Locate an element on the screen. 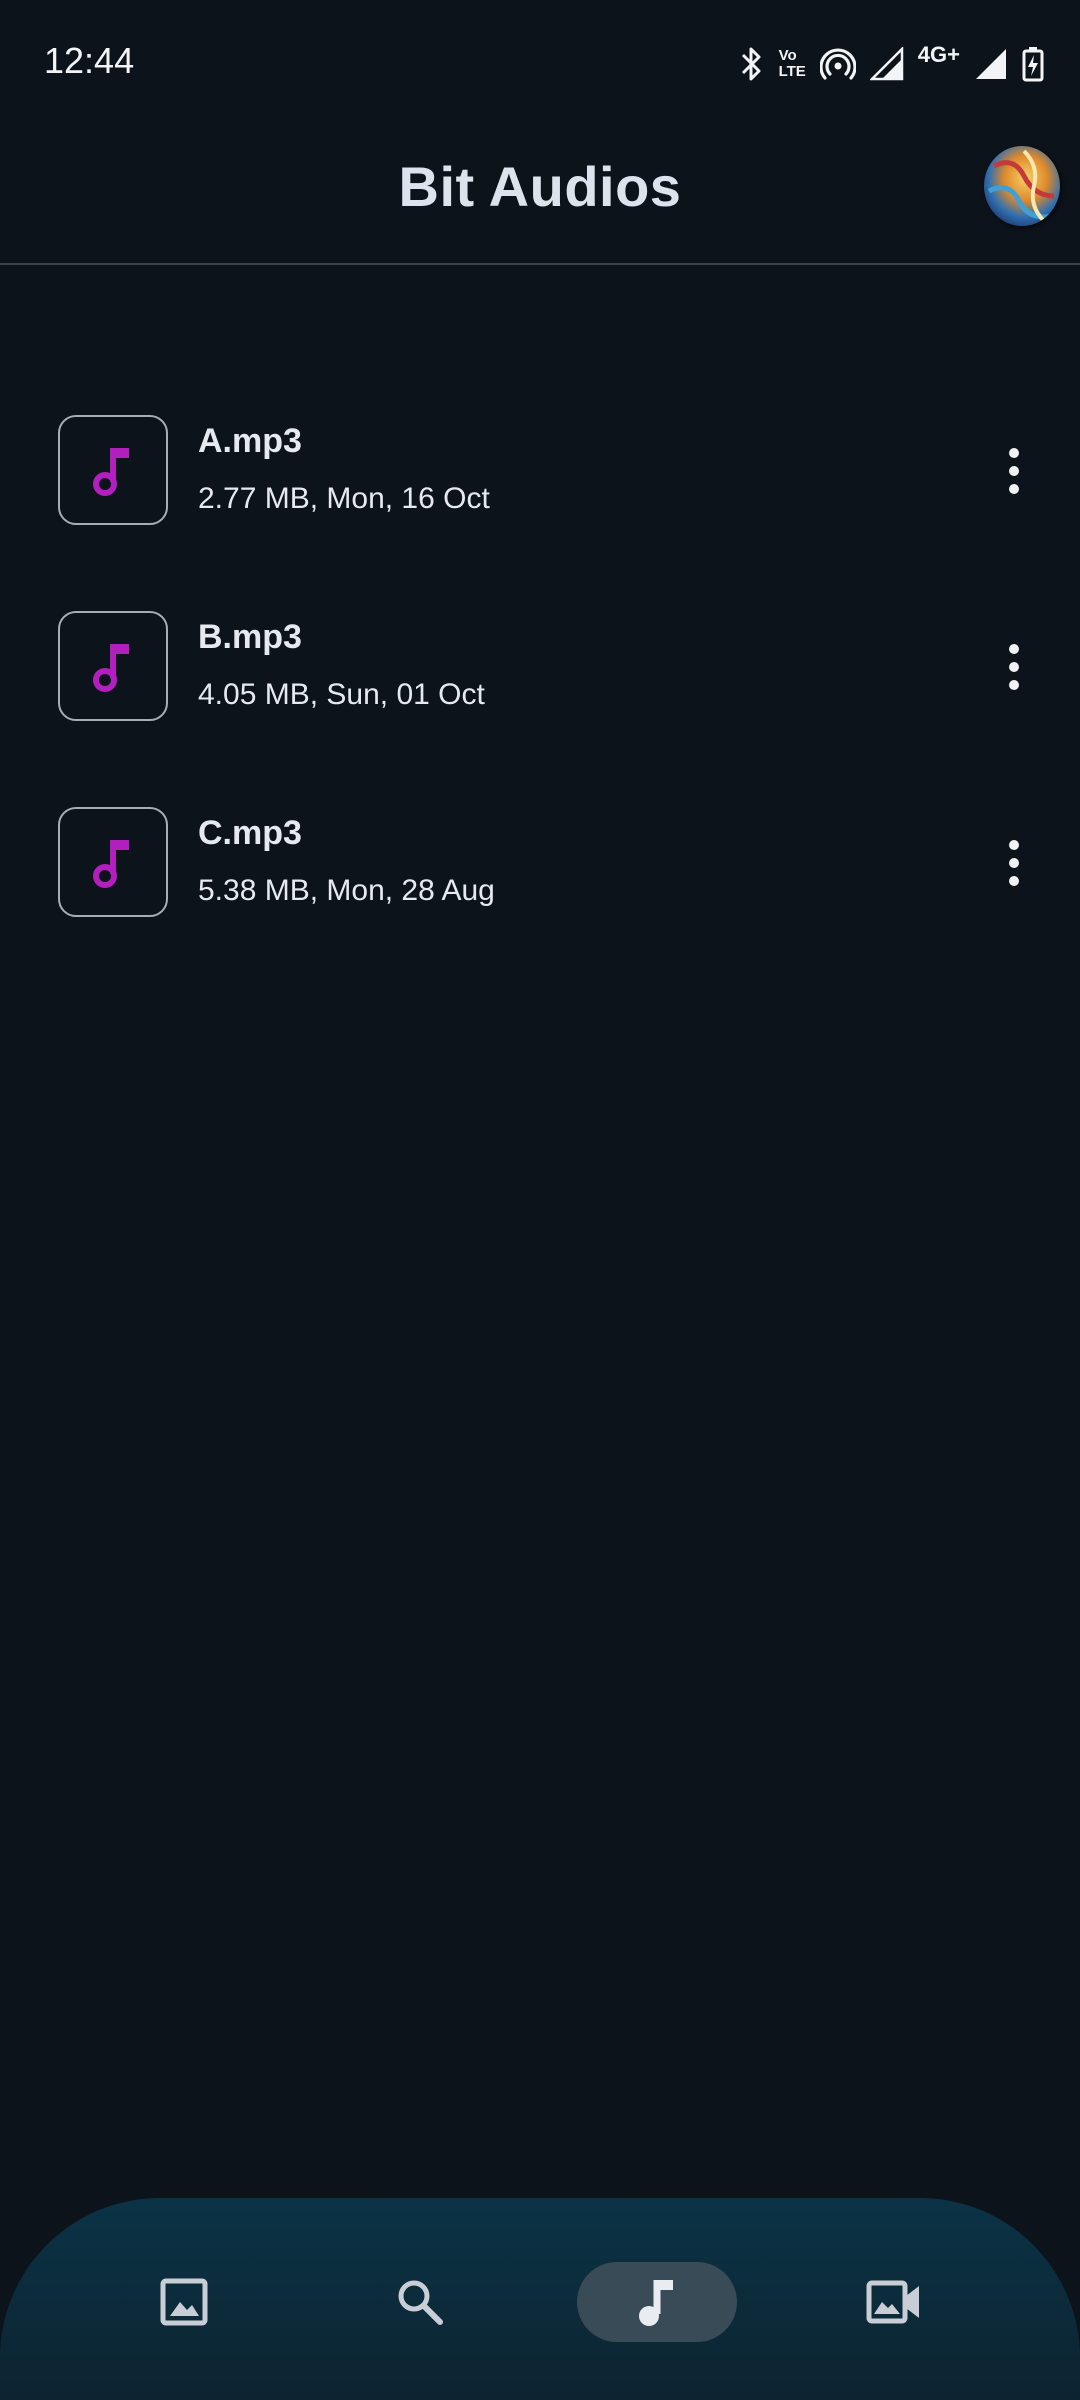 Image resolution: width=1080 pixels, height=2400 pixels. nav-search is located at coordinates (420, 2302).